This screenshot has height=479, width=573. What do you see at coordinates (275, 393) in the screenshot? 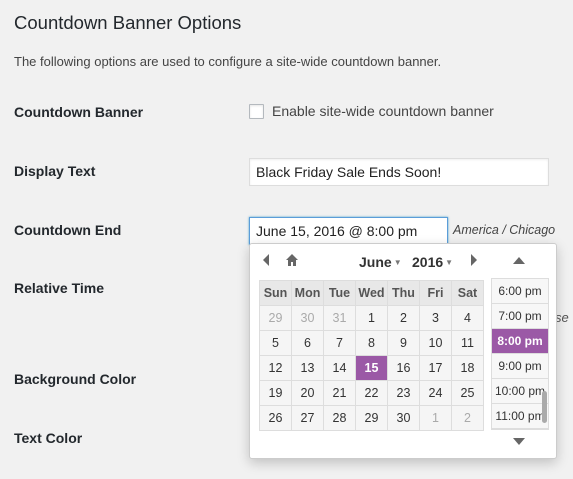
I see `calendar-day: 19` at bounding box center [275, 393].